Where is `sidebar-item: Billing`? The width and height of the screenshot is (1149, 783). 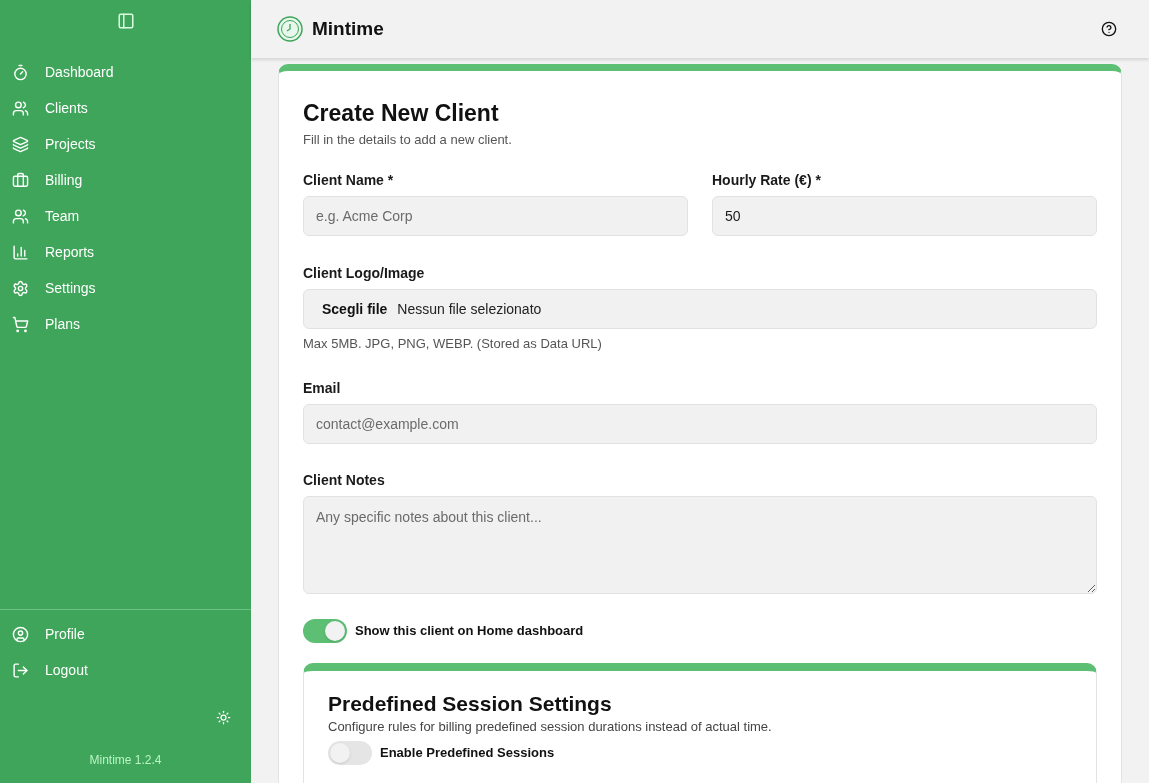 sidebar-item: Billing is located at coordinates (125, 180).